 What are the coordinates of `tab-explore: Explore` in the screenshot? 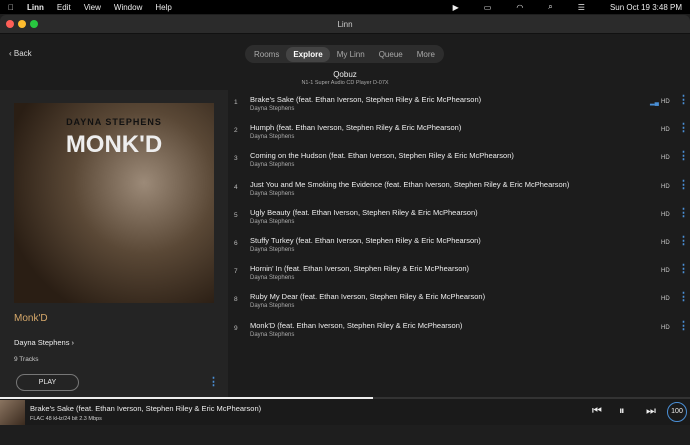 It's located at (308, 54).